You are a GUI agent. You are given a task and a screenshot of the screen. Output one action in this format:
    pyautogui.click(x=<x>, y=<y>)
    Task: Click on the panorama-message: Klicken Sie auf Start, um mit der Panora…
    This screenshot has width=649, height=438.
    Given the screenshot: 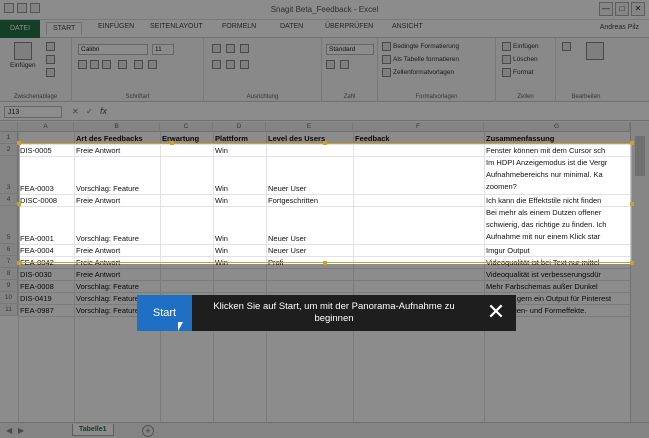 What is the action you would take?
    pyautogui.click(x=334, y=312)
    